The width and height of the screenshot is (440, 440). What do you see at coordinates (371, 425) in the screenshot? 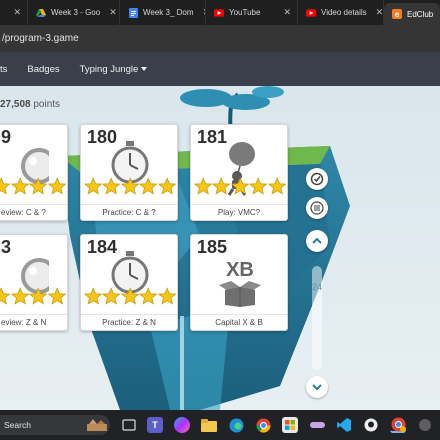
I see `github-icon` at bounding box center [371, 425].